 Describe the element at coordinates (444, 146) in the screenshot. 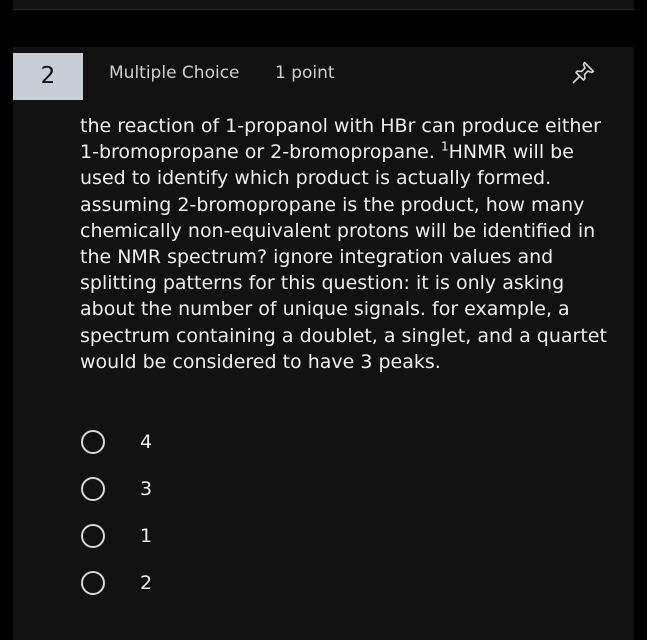

I see `superscript-one: 1` at that location.